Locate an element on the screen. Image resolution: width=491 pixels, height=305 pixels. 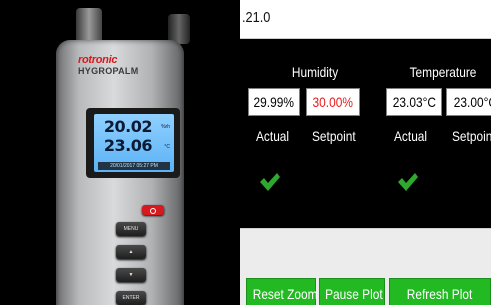
reset-zoom-label: Reset Zoom is located at coordinates (285, 294).